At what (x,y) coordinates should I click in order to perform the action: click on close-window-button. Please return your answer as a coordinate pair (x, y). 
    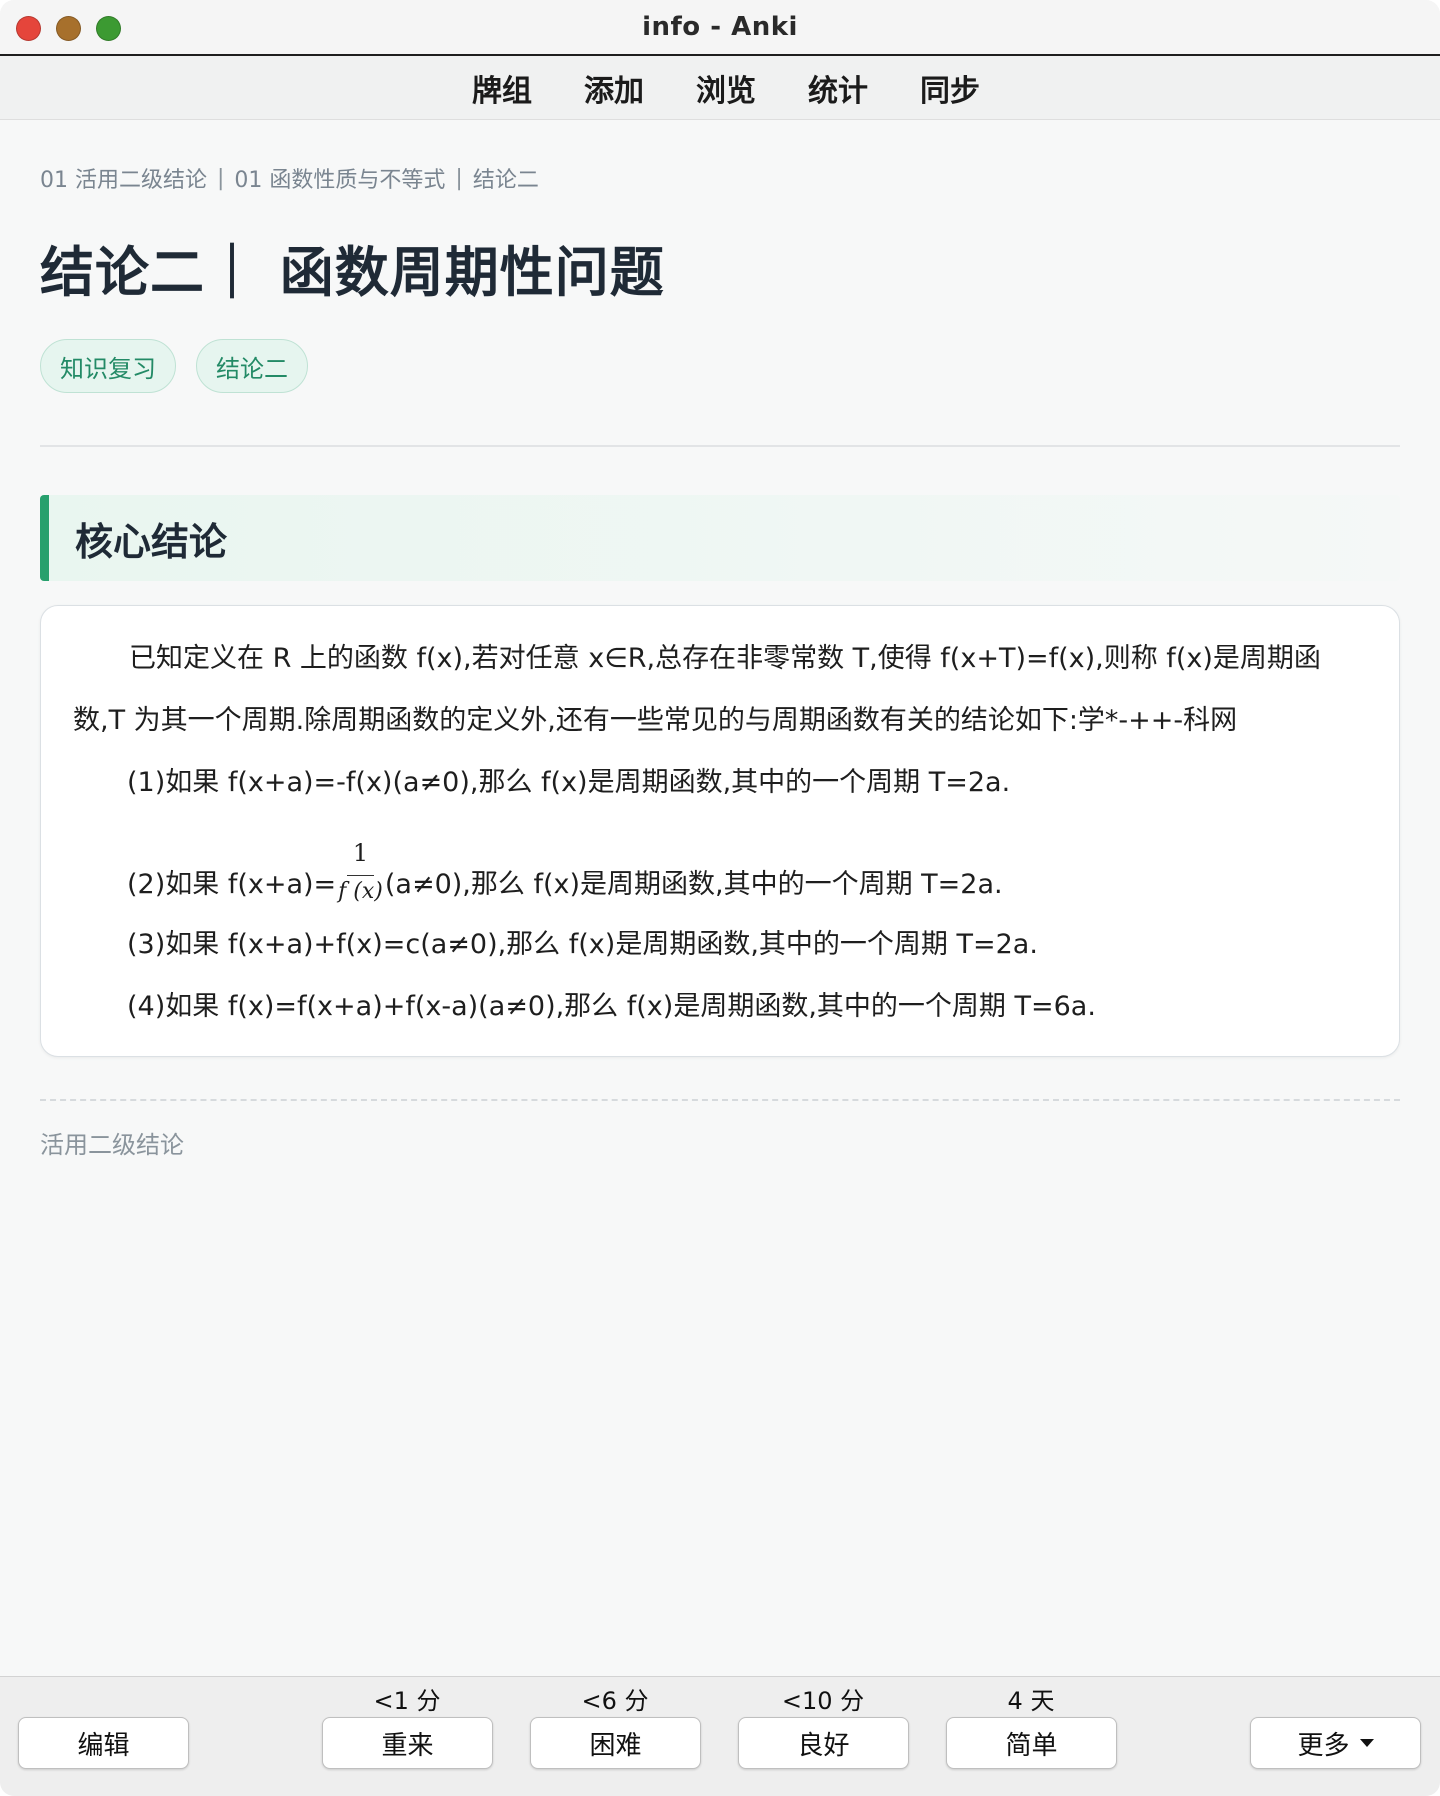
    Looking at the image, I should click on (28, 28).